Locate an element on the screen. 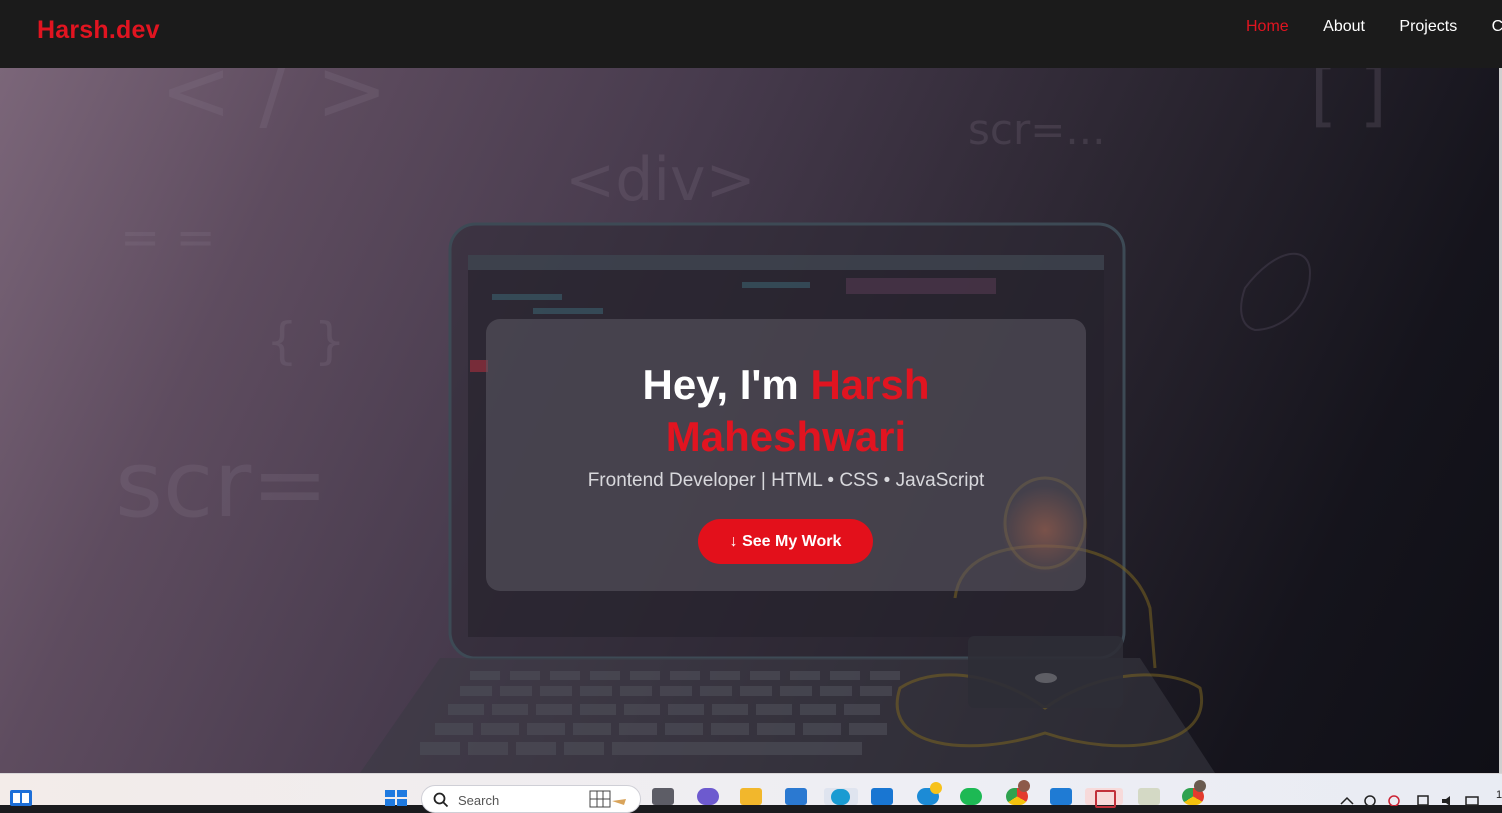 This screenshot has width=1502, height=813. tray-clock: 1 is located at coordinates (1499, 795).